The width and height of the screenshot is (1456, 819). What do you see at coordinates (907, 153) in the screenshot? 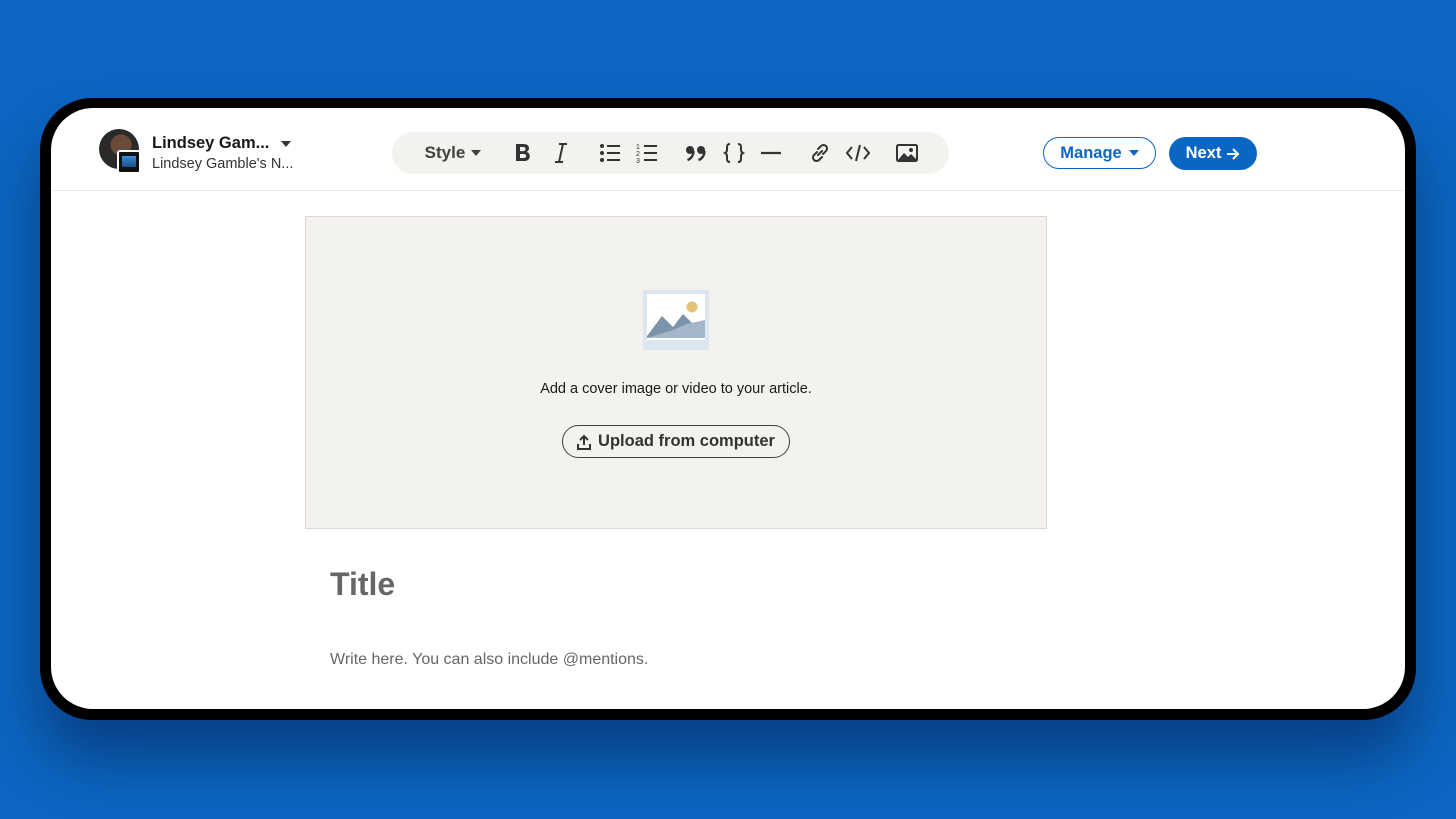
I see `image-icon` at bounding box center [907, 153].